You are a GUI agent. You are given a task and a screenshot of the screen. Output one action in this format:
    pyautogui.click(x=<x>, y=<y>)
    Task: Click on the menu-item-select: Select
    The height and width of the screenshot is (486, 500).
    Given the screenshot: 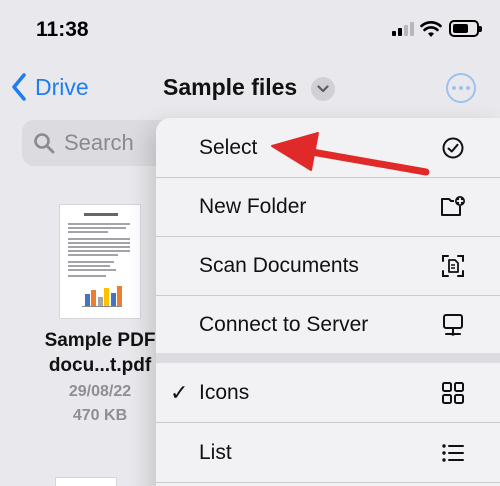 What is the action you would take?
    pyautogui.click(x=328, y=147)
    